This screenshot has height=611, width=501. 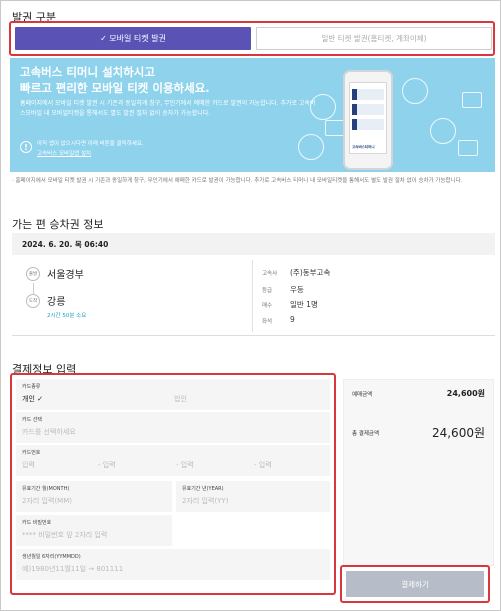 What do you see at coordinates (335, 128) in the screenshot?
I see `mail-icon` at bounding box center [335, 128].